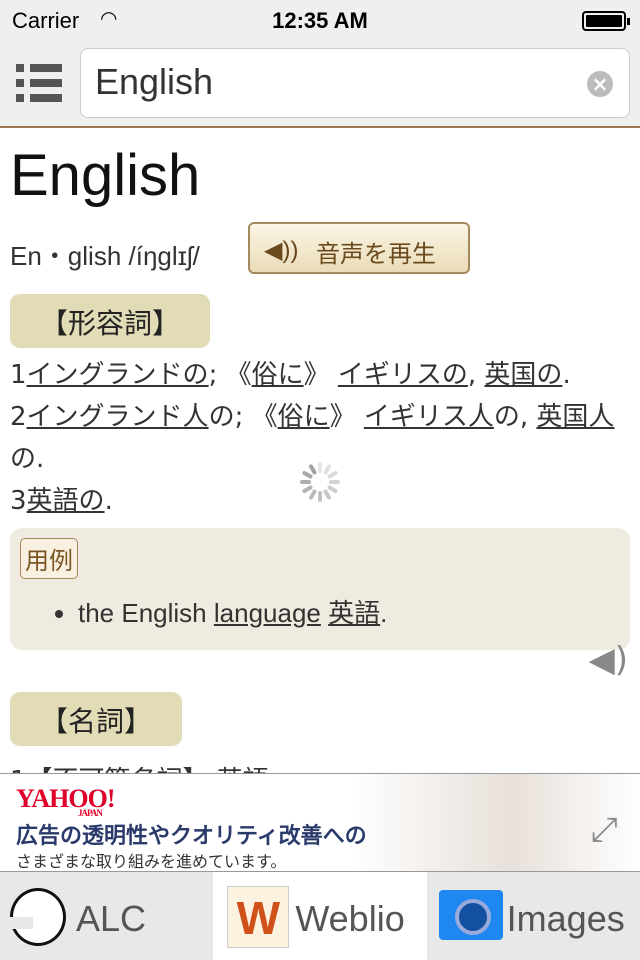 The width and height of the screenshot is (640, 960). What do you see at coordinates (565, 918) in the screenshot?
I see `tab-images-label: Images` at bounding box center [565, 918].